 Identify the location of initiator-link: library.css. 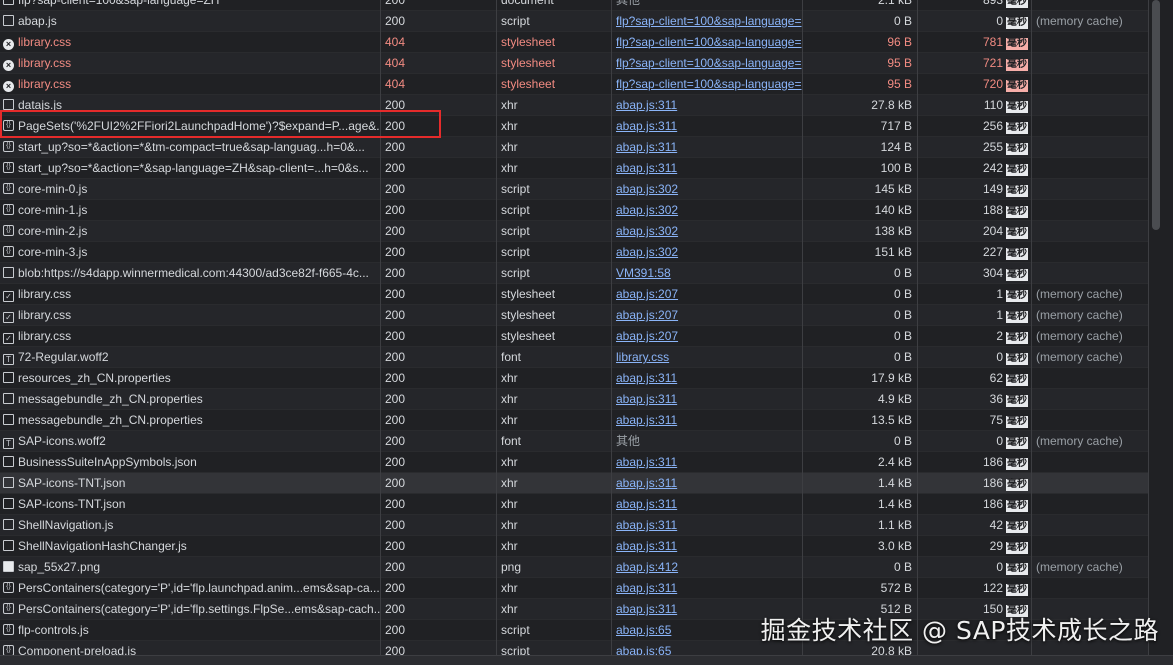
(642, 357).